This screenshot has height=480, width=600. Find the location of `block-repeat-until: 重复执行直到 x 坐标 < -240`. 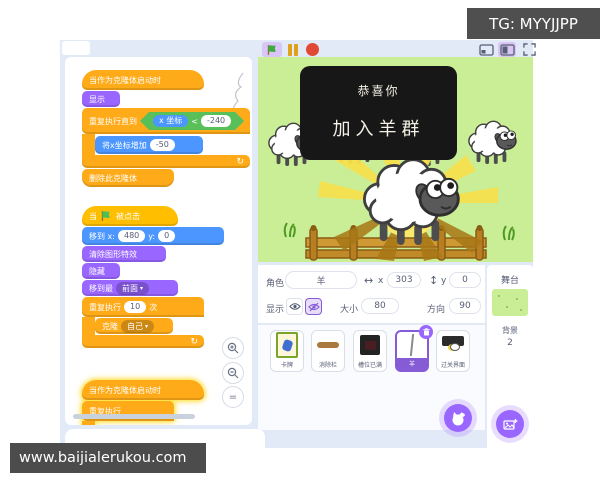

block-repeat-until: 重复执行直到 x 坐标 < -240 is located at coordinates (166, 121).